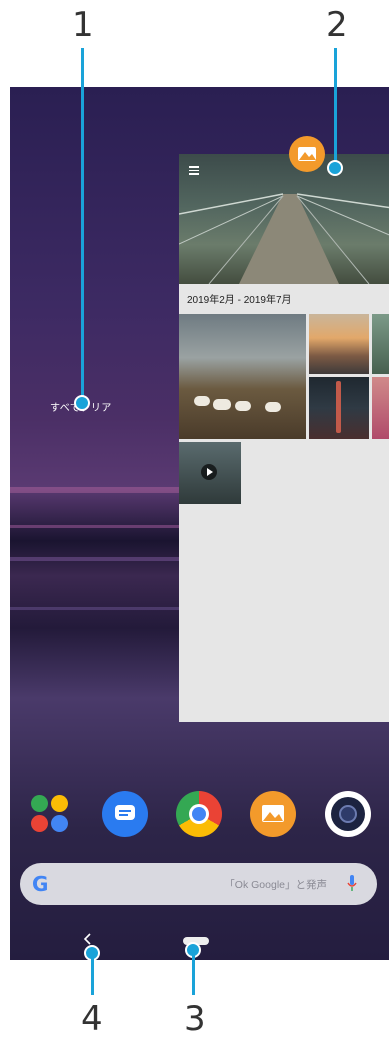 Image resolution: width=389 pixels, height=1039 pixels. I want to click on microphone-icon, so click(352, 884).